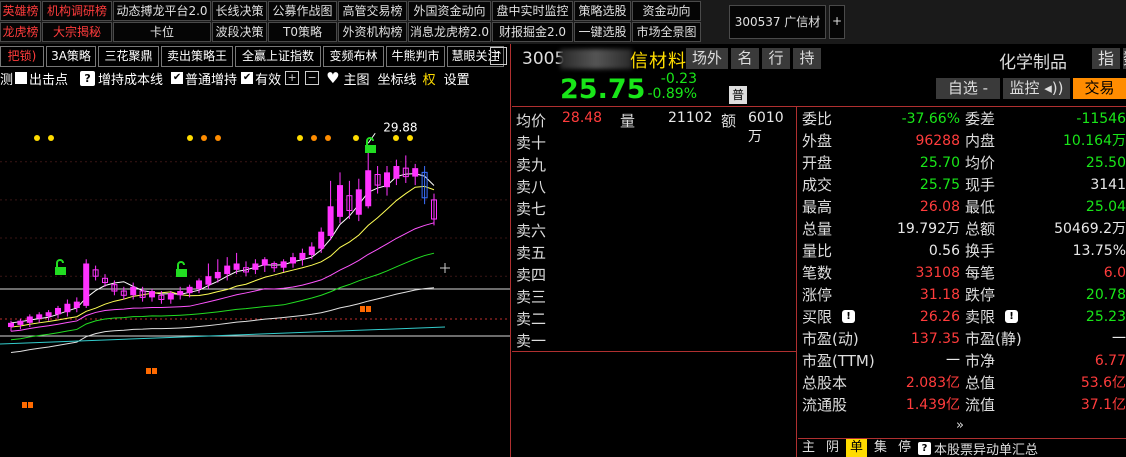 This screenshot has height=457, width=1126. I want to click on row2-button: 外资机构榜, so click(372, 32).